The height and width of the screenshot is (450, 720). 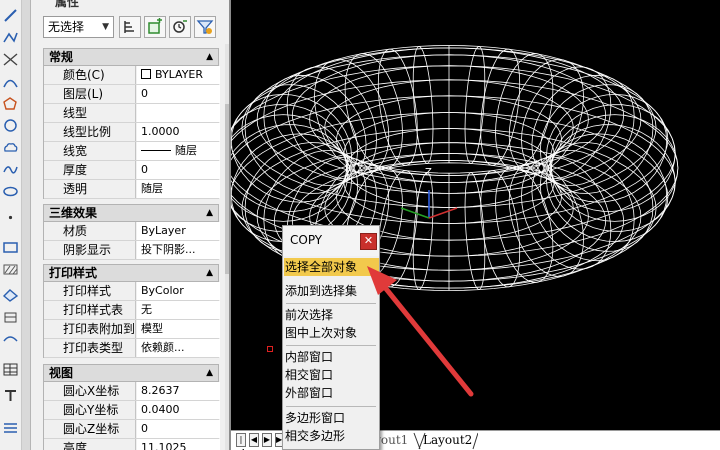 What do you see at coordinates (73, 213) in the screenshot?
I see `section-title: 三维效果` at bounding box center [73, 213].